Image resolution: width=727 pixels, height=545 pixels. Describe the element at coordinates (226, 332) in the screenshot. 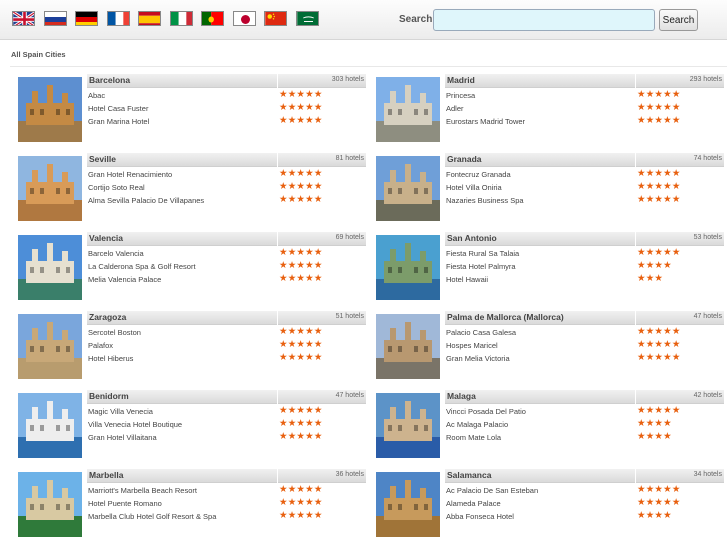

I see `hotel-row: Sercotel Boston ★★★★★` at that location.